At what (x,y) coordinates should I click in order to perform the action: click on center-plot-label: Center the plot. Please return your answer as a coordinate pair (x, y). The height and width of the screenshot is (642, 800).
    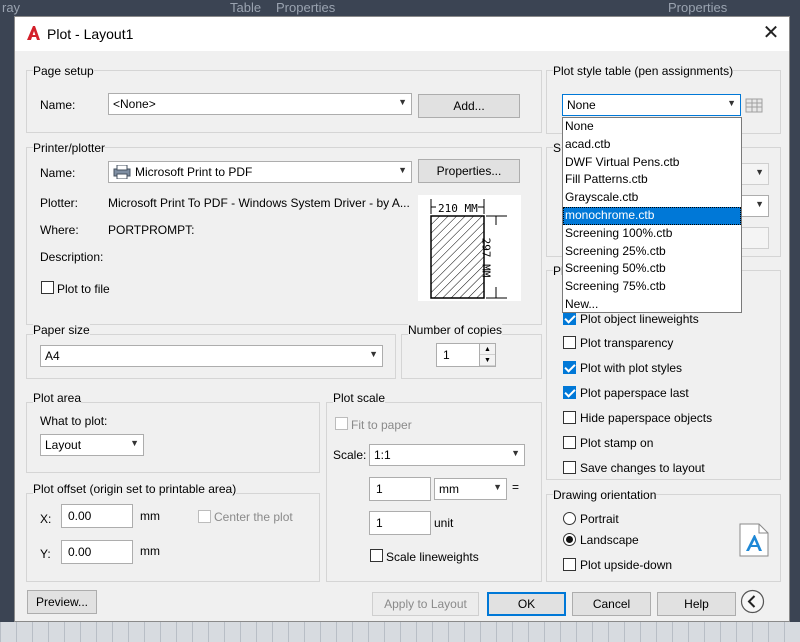
    Looking at the image, I should click on (253, 517).